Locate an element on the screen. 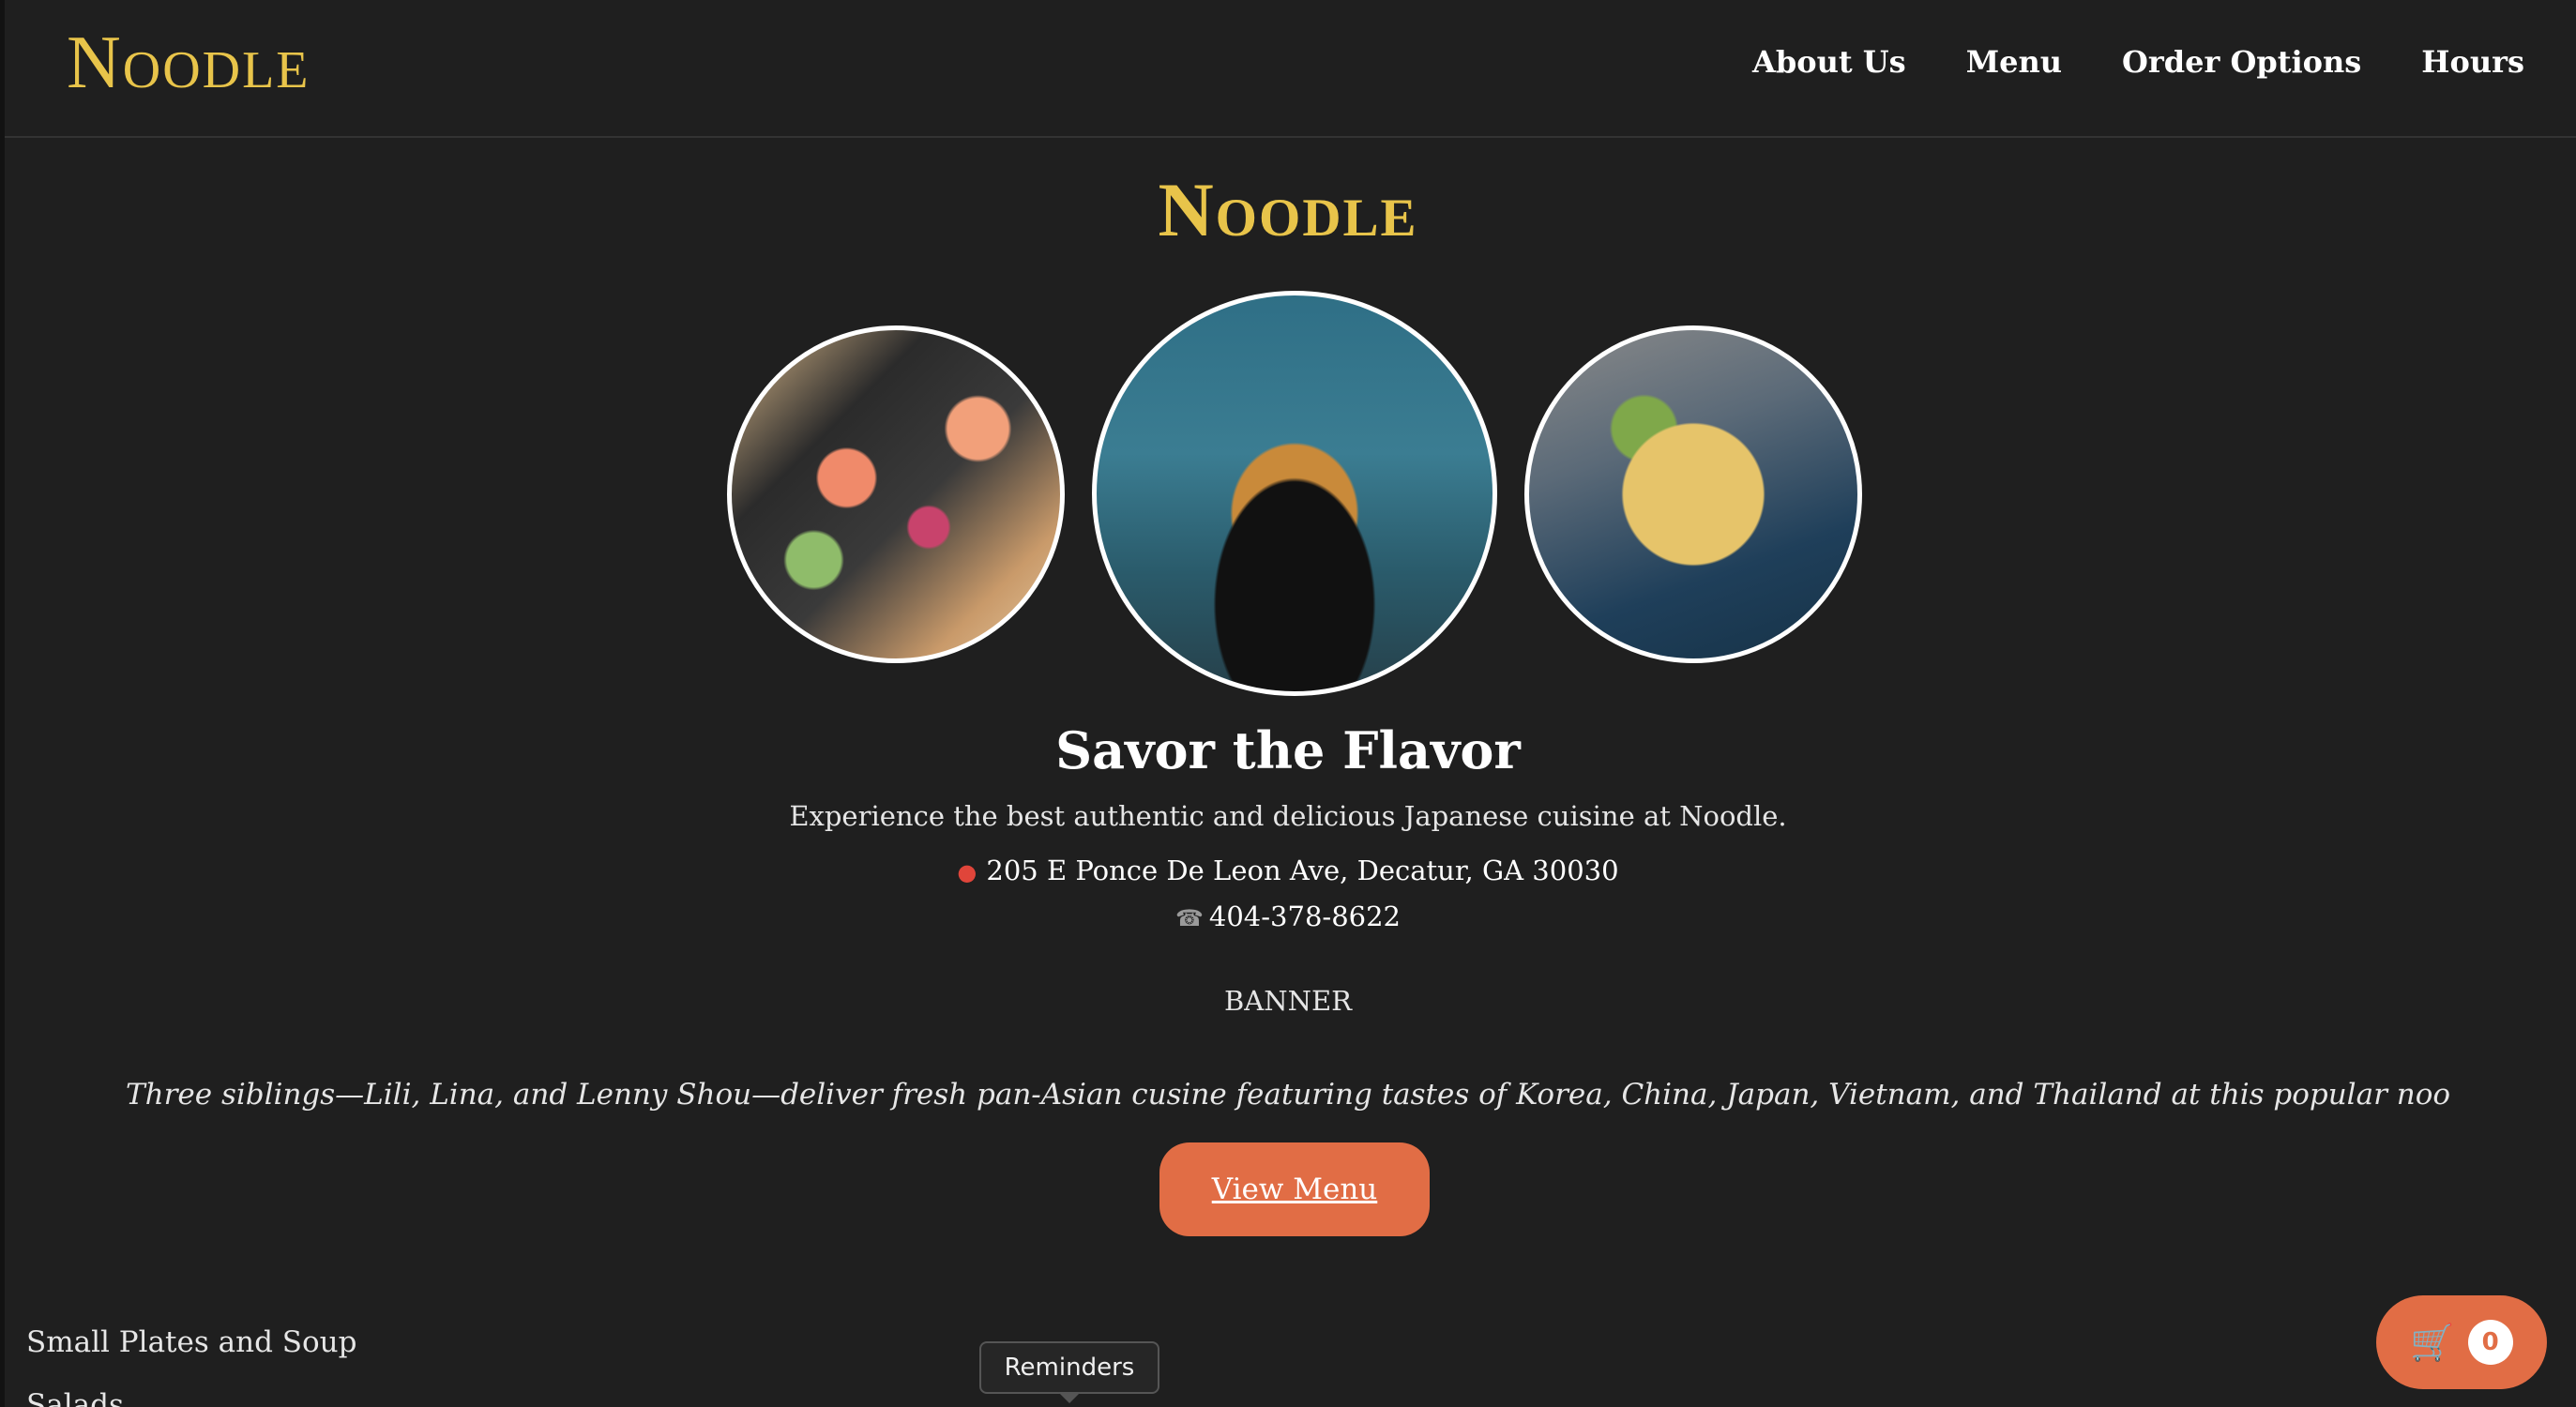 The height and width of the screenshot is (1407, 2576). hero-tagline: Savor the Flavor is located at coordinates (1288, 750).